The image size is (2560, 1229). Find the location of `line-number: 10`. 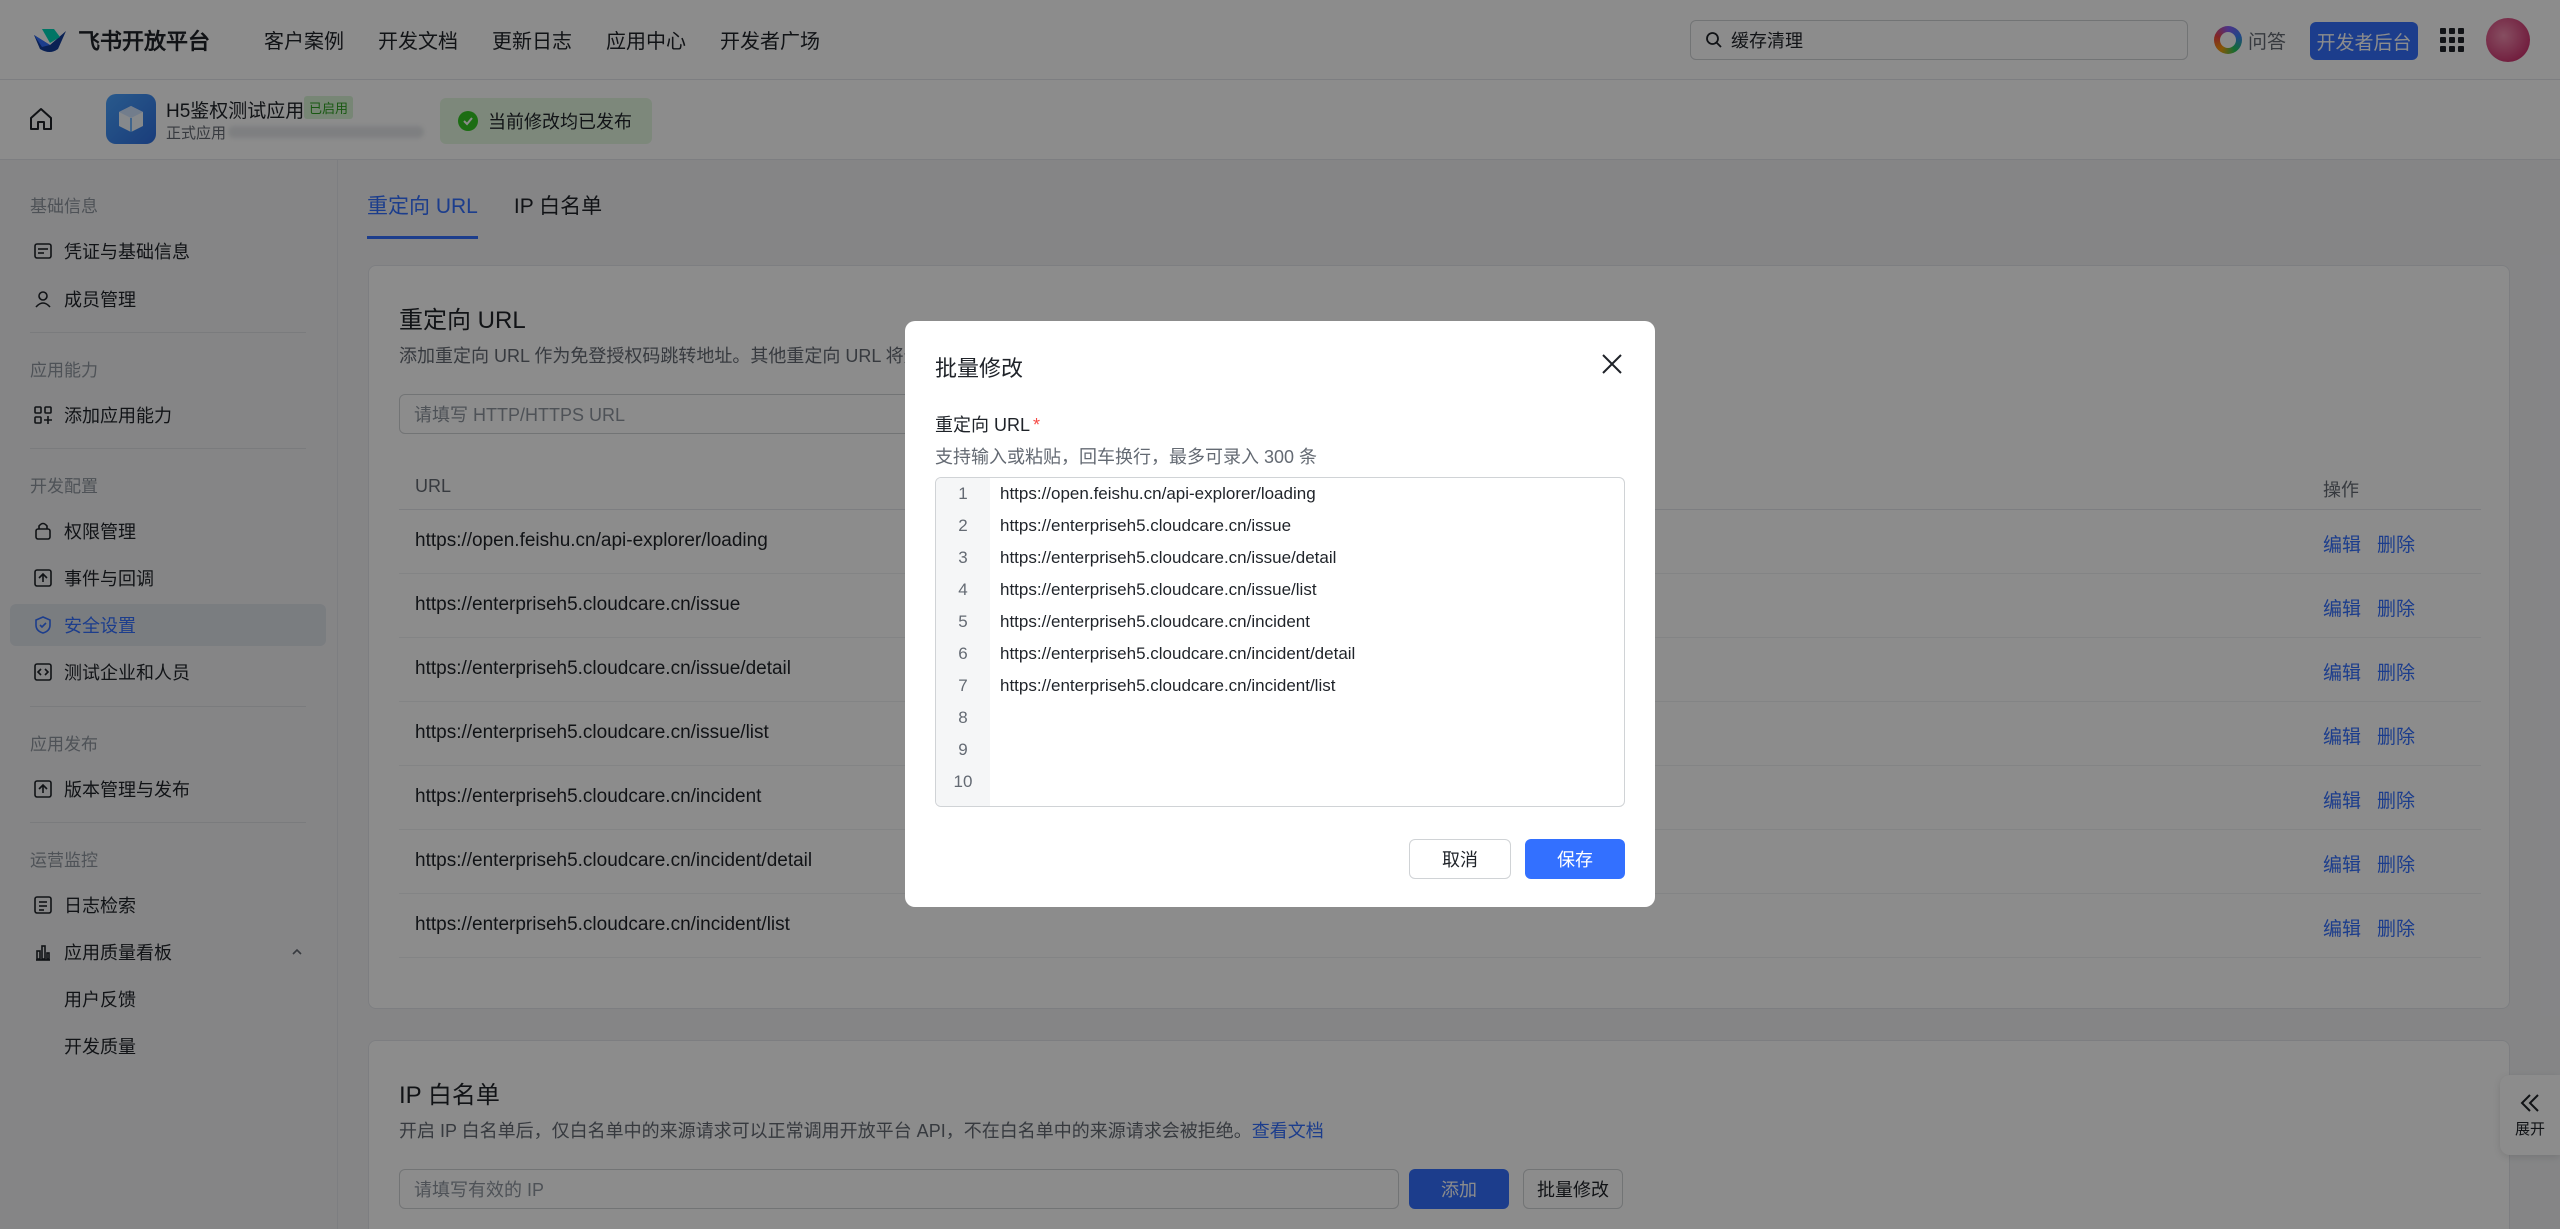

line-number: 10 is located at coordinates (963, 781).